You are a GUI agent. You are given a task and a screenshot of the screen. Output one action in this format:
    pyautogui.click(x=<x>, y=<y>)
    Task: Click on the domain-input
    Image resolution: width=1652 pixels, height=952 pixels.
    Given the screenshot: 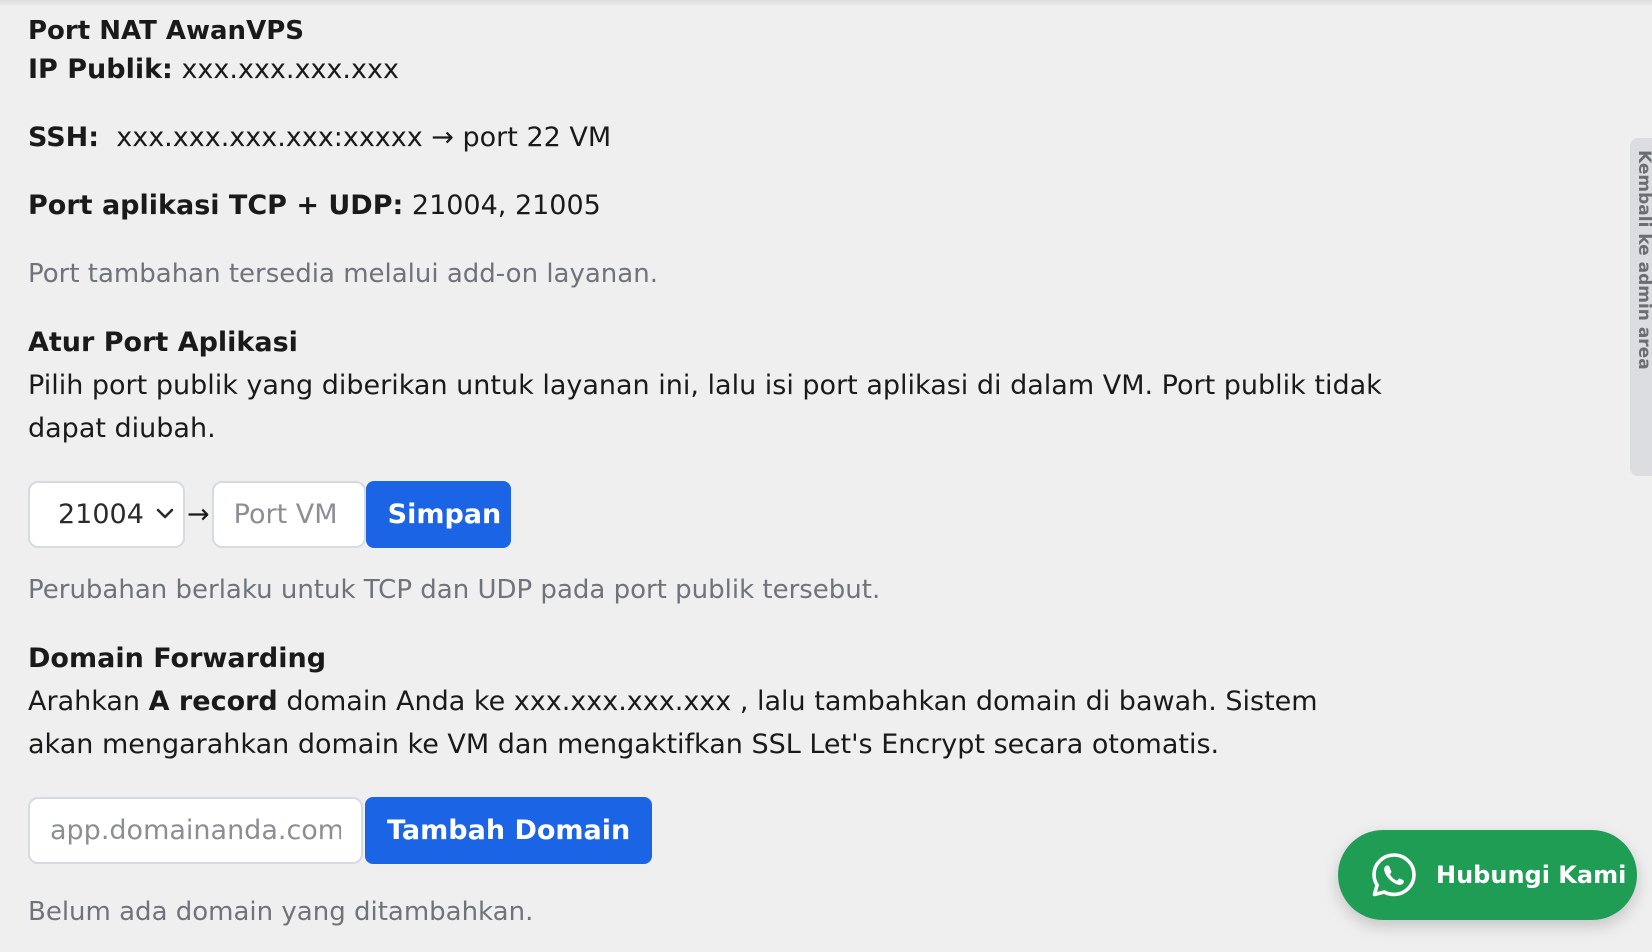 What is the action you would take?
    pyautogui.click(x=195, y=830)
    